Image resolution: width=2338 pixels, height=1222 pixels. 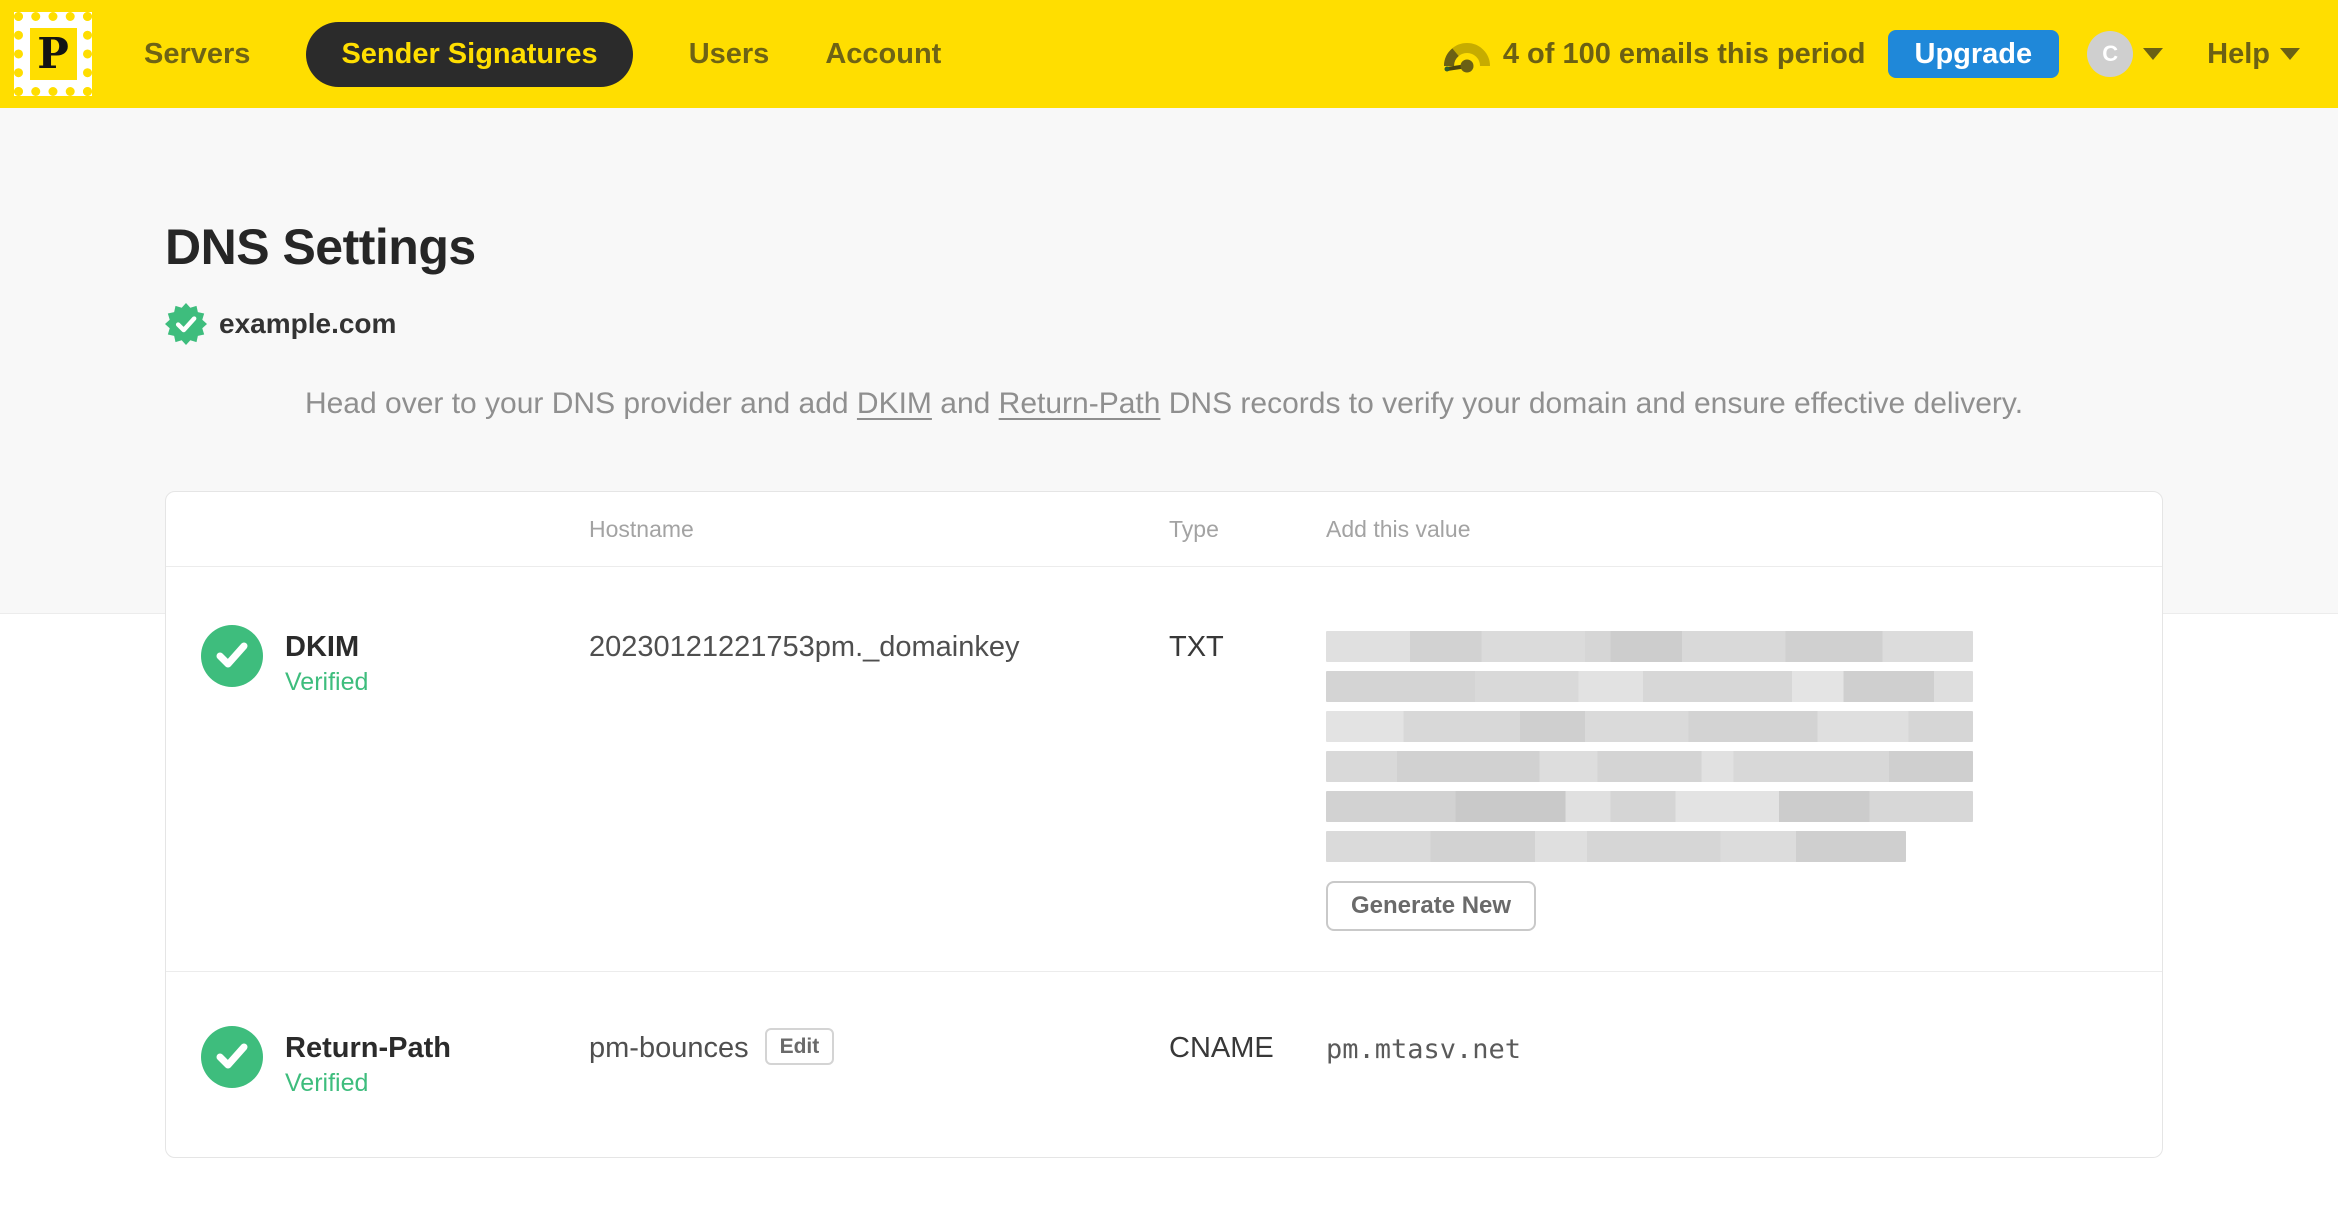 What do you see at coordinates (641, 528) in the screenshot?
I see `header-hostname: Hostname` at bounding box center [641, 528].